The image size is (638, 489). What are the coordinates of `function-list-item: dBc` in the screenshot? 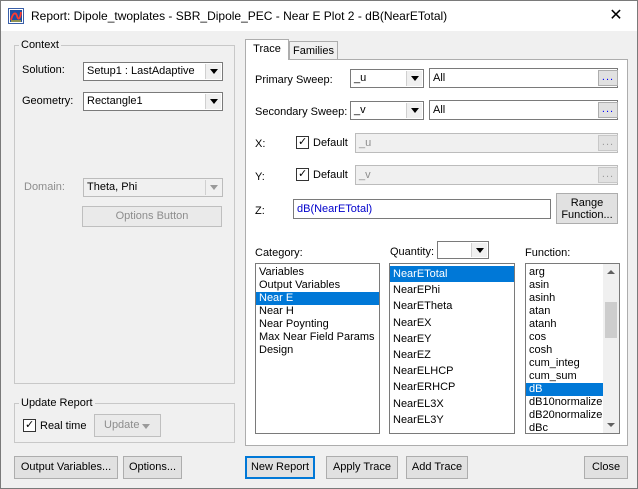 It's located at (564, 427).